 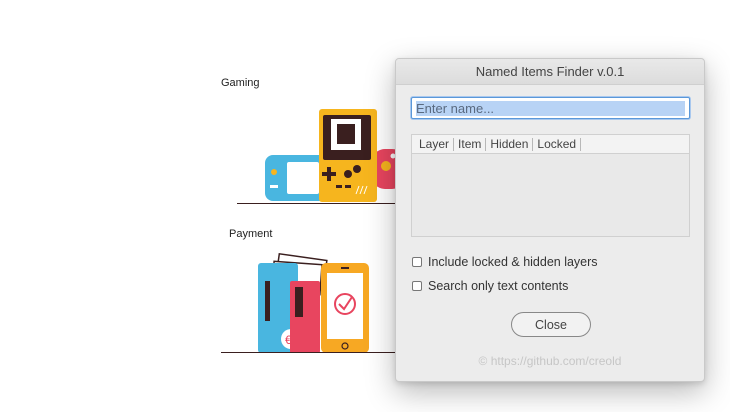 What do you see at coordinates (417, 286) in the screenshot?
I see `search-text-only-checkbox` at bounding box center [417, 286].